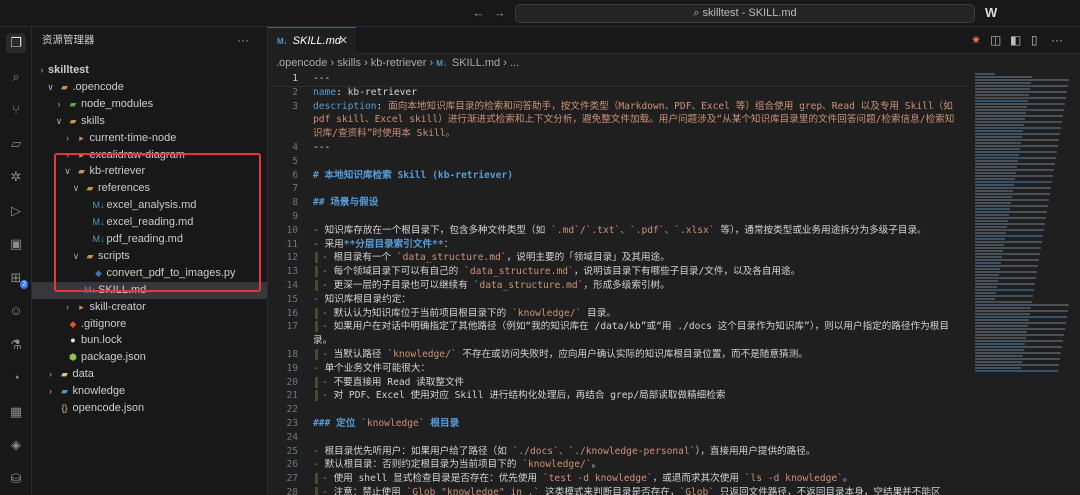 The height and width of the screenshot is (495, 1080). I want to click on tree-item: {} opencode.json, so click(149, 408).